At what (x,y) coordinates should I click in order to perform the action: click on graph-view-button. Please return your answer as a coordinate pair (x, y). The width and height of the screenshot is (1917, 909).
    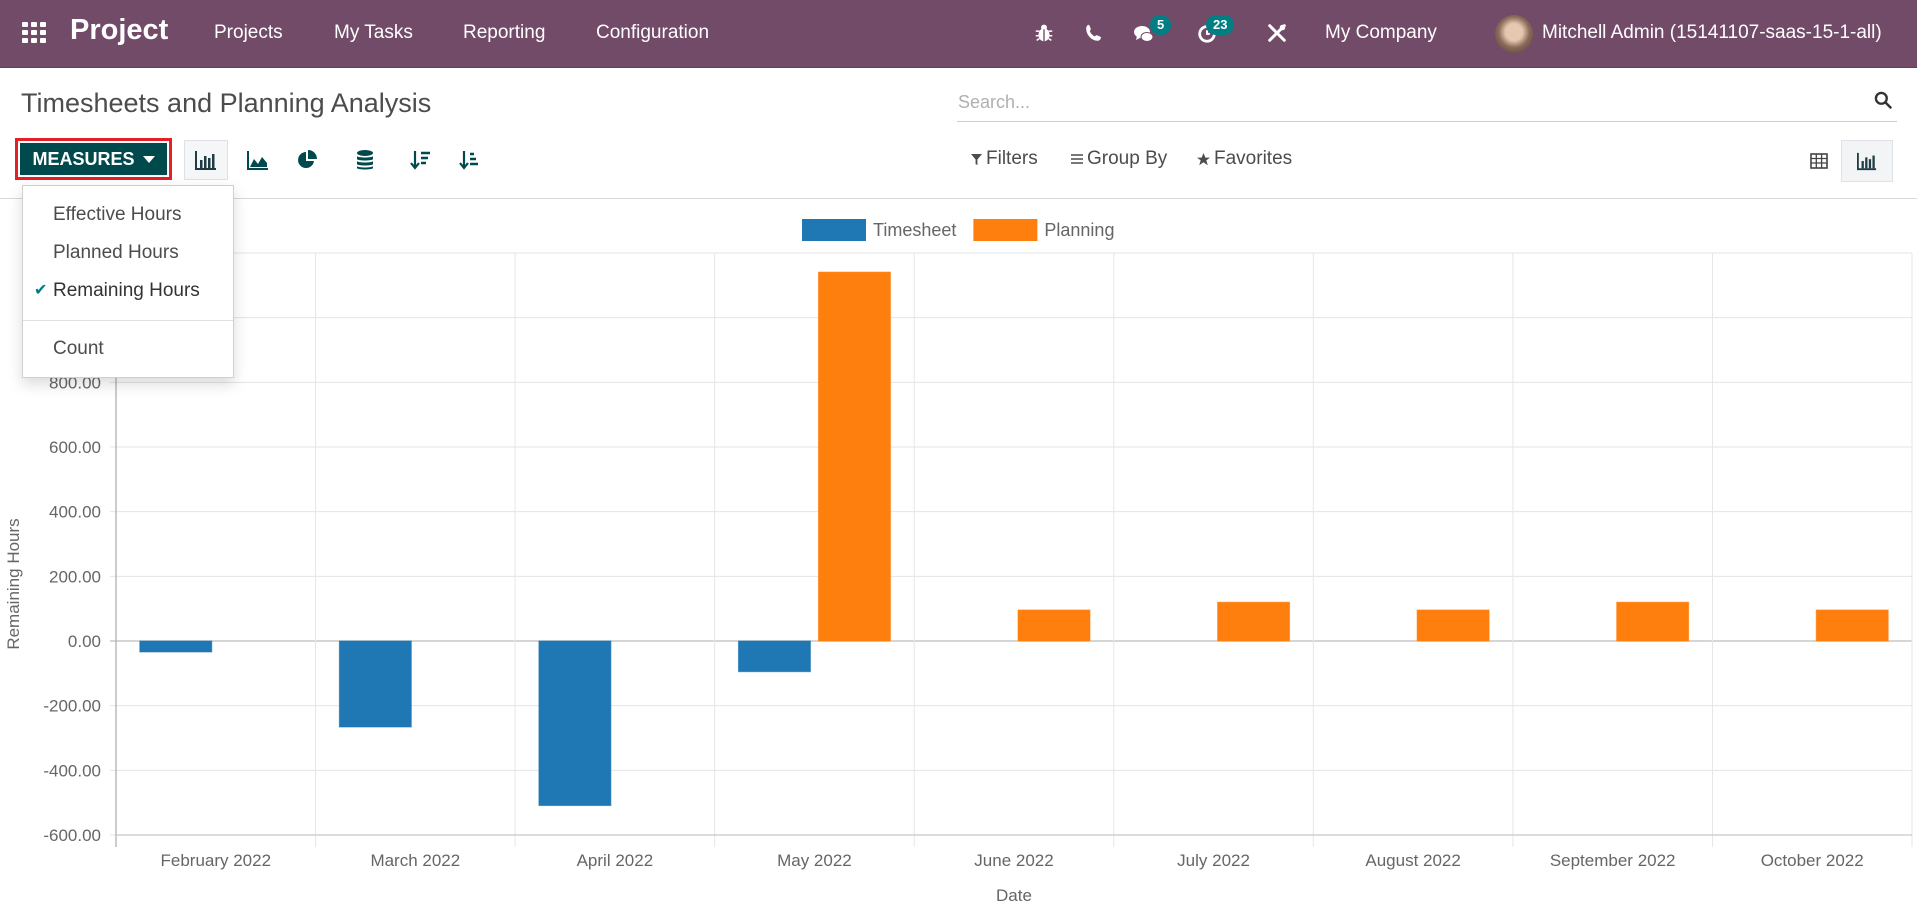
    Looking at the image, I should click on (1867, 161).